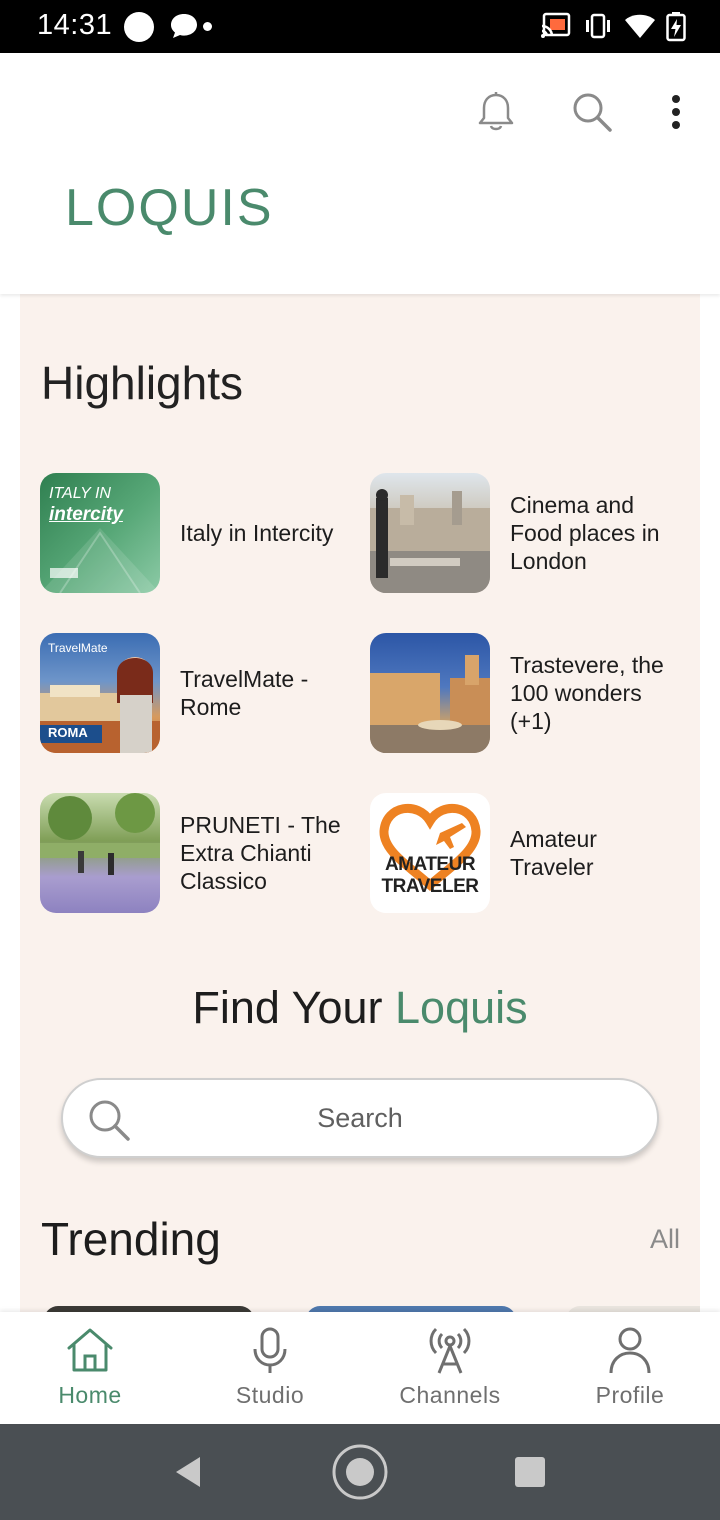 This screenshot has width=720, height=1520. I want to click on highlight-item: Trastevere, the 100 wonders (+1), so click(525, 694).